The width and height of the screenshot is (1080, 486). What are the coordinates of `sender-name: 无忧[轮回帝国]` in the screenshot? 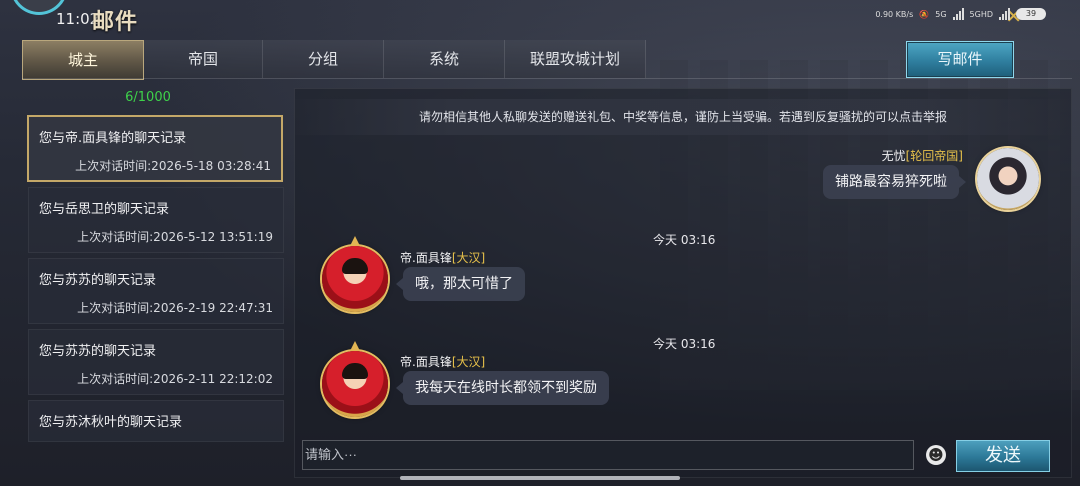 It's located at (922, 156).